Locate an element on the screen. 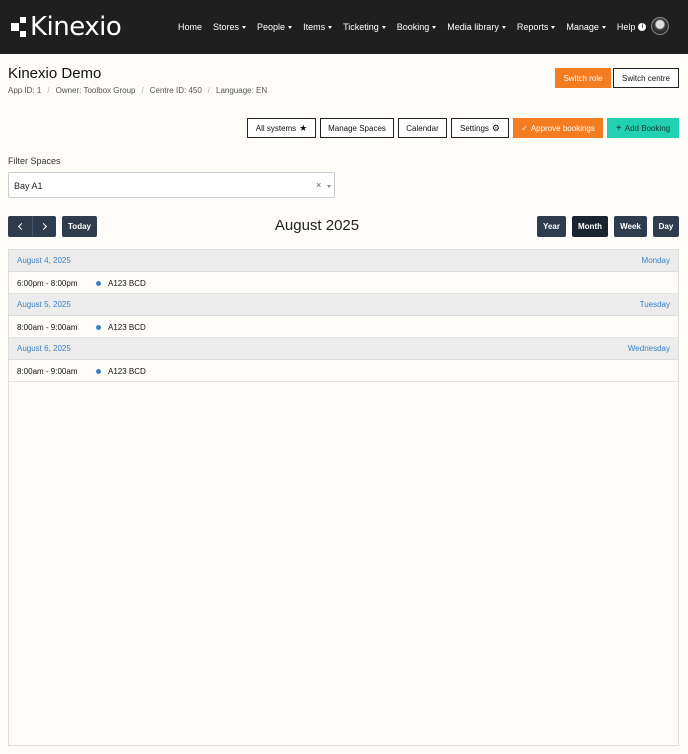 This screenshot has height=754, width=688. nav-help: Help i is located at coordinates (632, 27).